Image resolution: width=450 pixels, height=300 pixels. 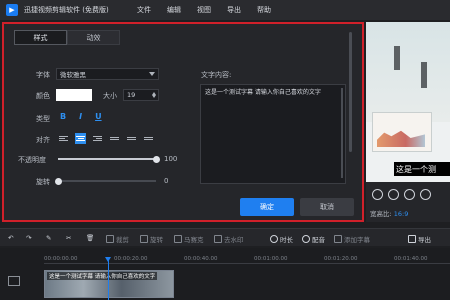 What do you see at coordinates (154, 96) in the screenshot?
I see `decrement-arrow-icon` at bounding box center [154, 96].